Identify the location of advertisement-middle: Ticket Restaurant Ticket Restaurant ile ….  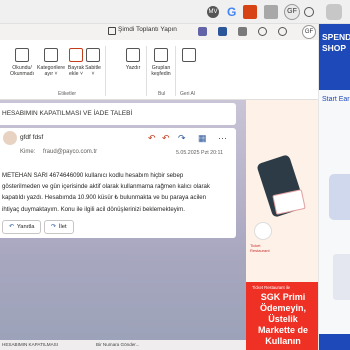
(282, 225).